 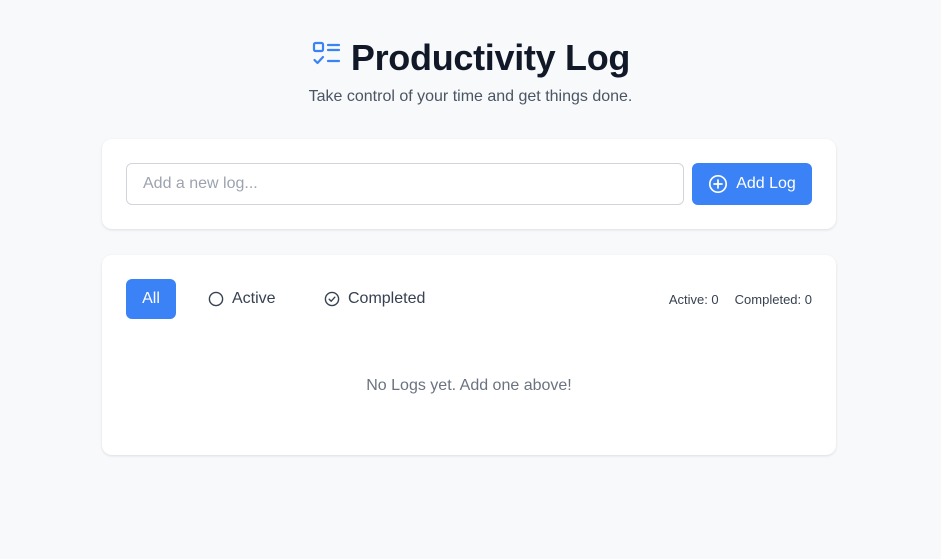 I want to click on add-log-card: Add Log, so click(x=469, y=184).